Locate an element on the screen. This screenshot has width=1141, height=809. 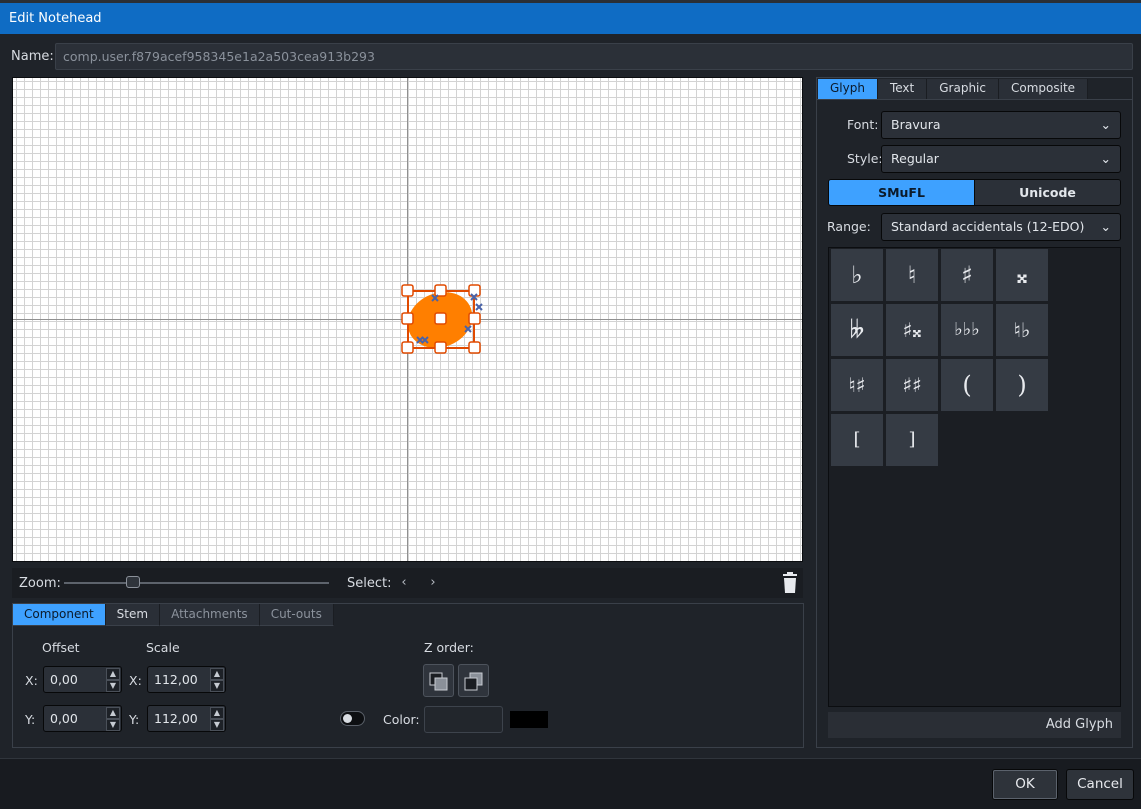
bring-forward-button is located at coordinates (473, 680).